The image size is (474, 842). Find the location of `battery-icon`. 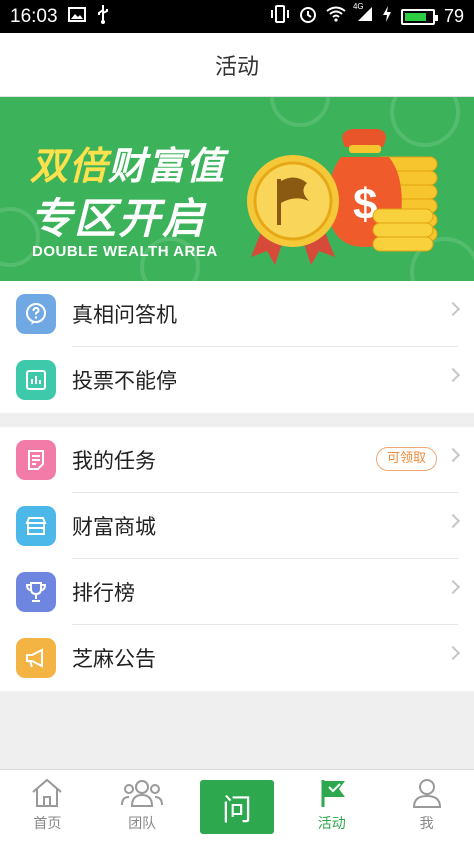

battery-icon is located at coordinates (419, 16).